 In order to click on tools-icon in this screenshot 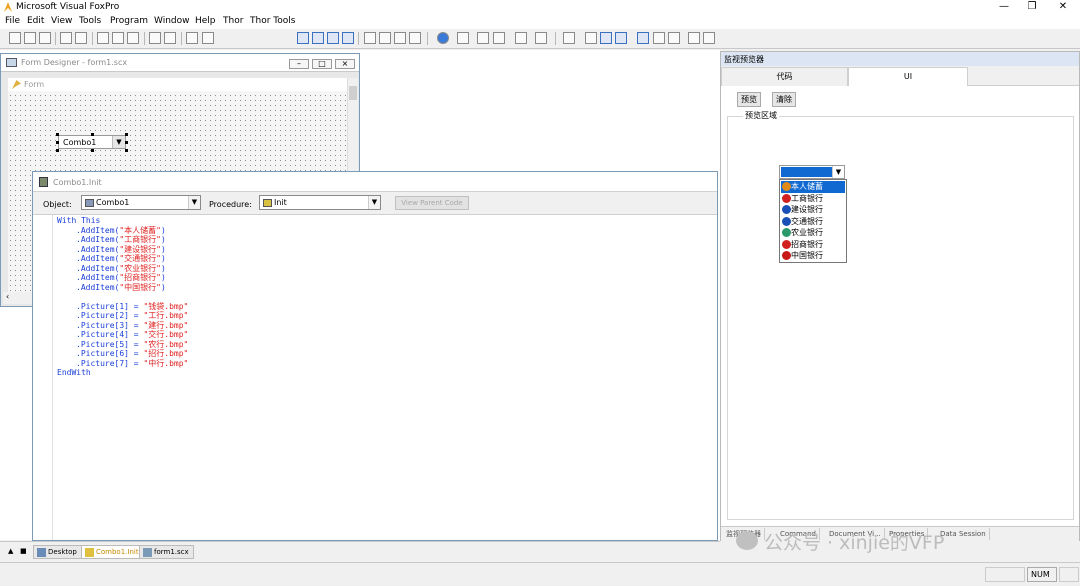, I will do `click(415, 38)`.